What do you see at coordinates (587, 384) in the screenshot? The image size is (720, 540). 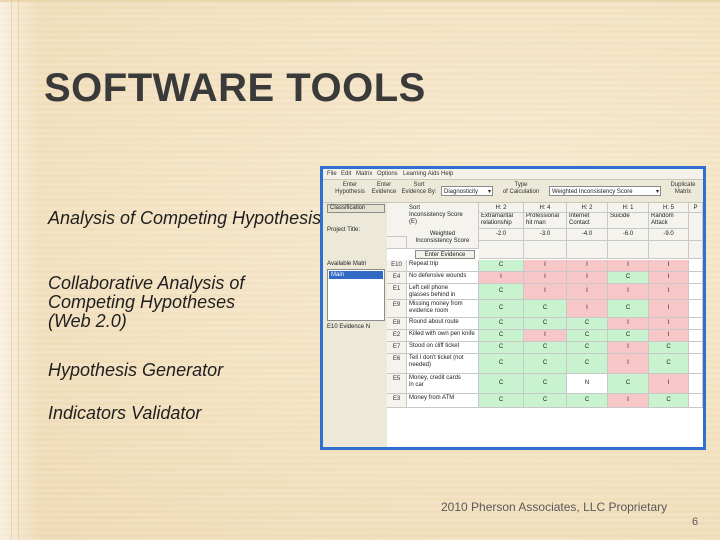 I see `consistency-cell: N` at bounding box center [587, 384].